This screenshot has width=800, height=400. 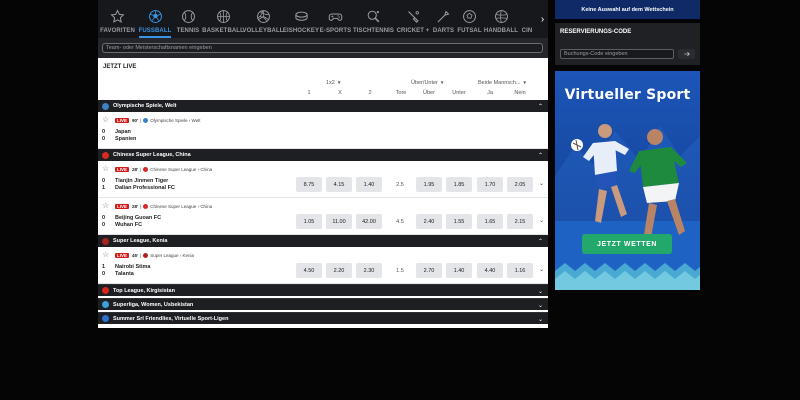 What do you see at coordinates (263, 19) in the screenshot?
I see `tab-volleyball: VOLLEYBALL` at bounding box center [263, 19].